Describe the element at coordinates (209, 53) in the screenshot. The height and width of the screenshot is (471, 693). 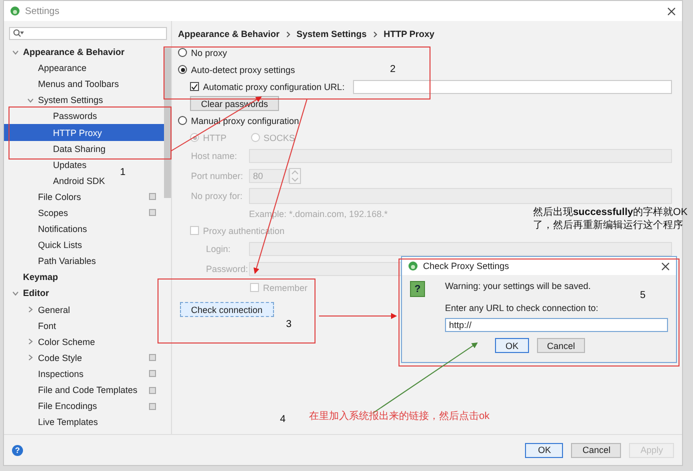
I see `radio-label: No proxy` at that location.